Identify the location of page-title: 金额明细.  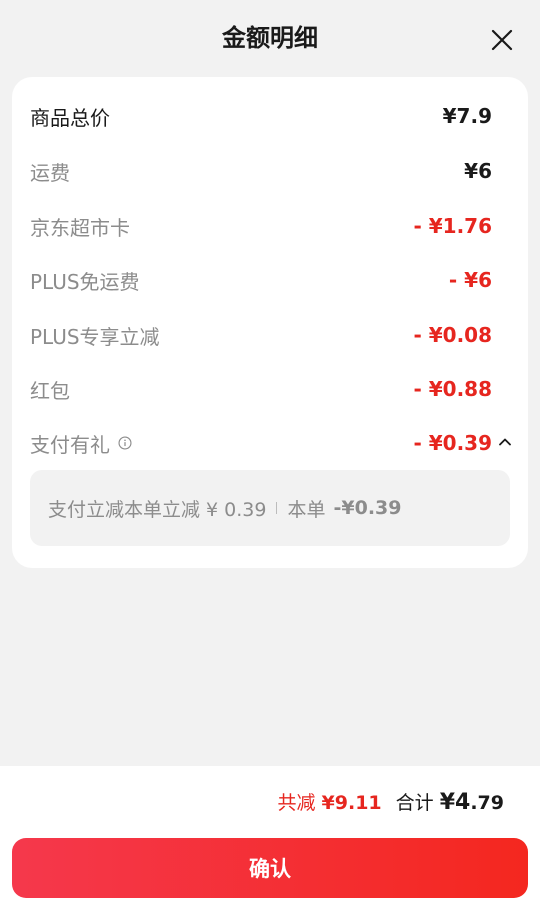
(270, 38).